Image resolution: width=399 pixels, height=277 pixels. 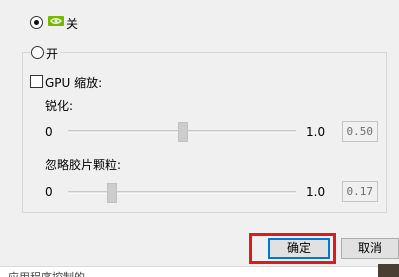 What do you see at coordinates (56, 21) in the screenshot?
I see `nvidia-logo-icon` at bounding box center [56, 21].